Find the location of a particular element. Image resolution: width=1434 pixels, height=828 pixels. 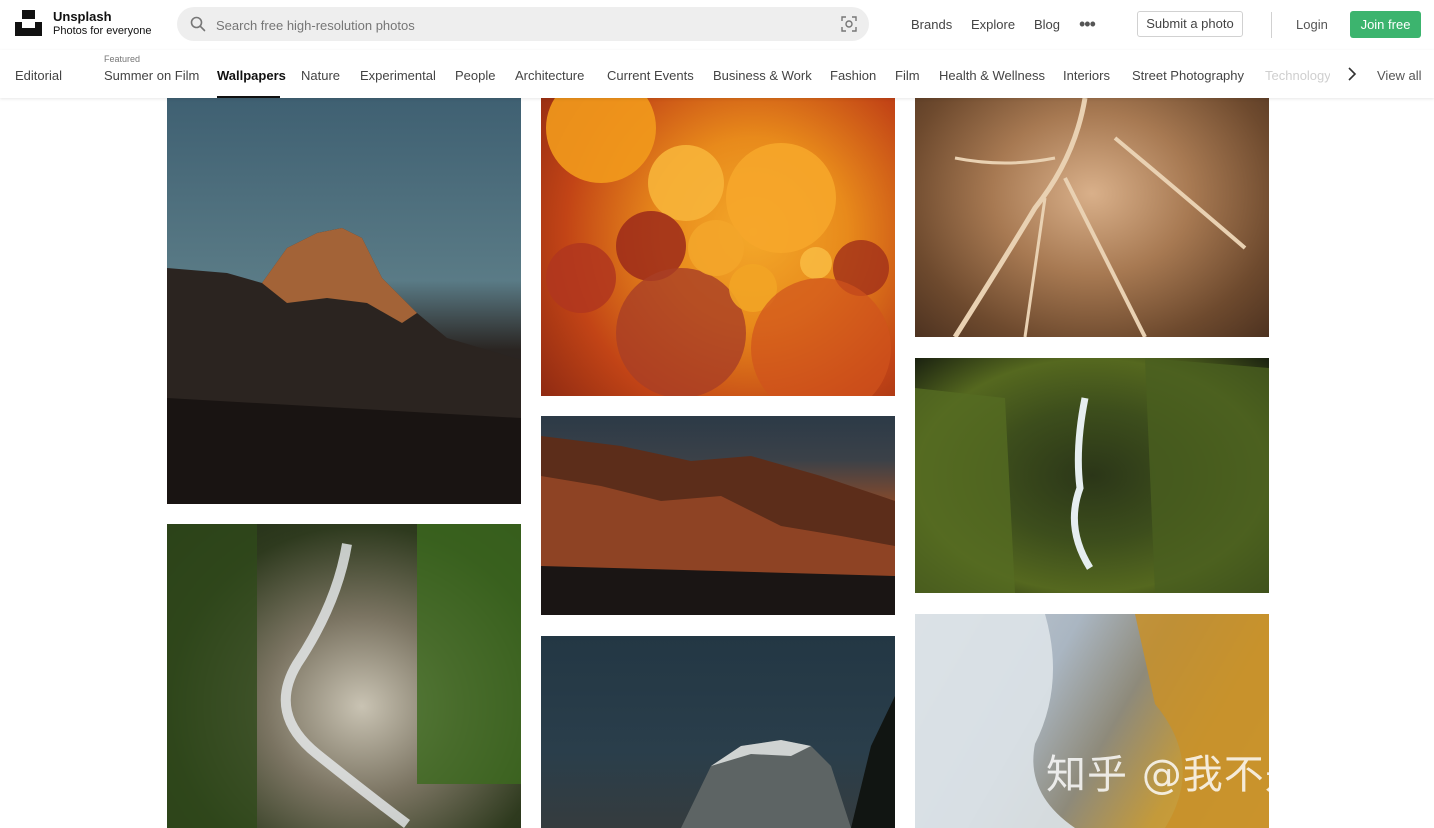

featured-caption: Featured is located at coordinates (122, 59).